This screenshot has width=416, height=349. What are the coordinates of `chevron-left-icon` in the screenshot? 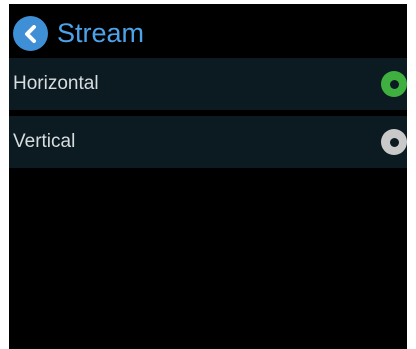 It's located at (30, 33).